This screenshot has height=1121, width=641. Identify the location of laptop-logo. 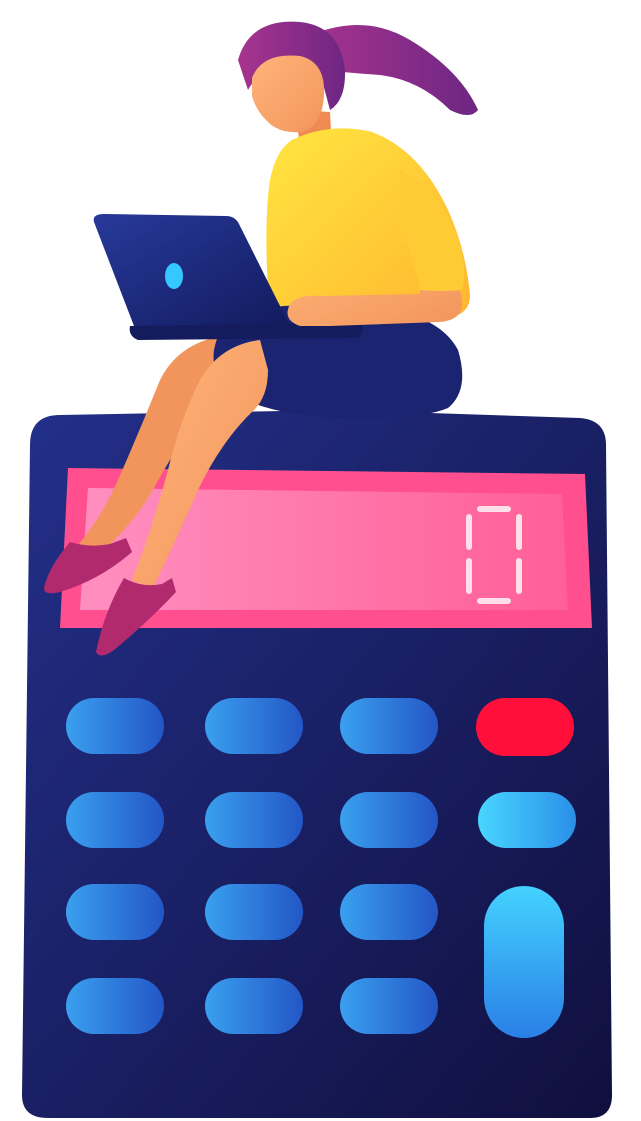
(174, 276).